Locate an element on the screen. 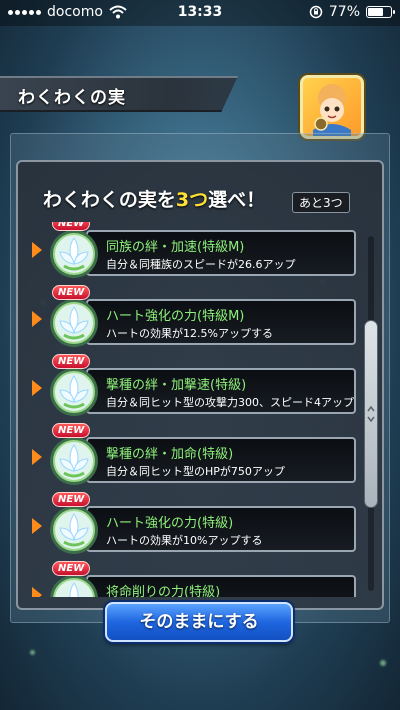  list-item: ハート強化の力(特級) ハートの効果が10%アップする NEW is located at coordinates (195, 523).